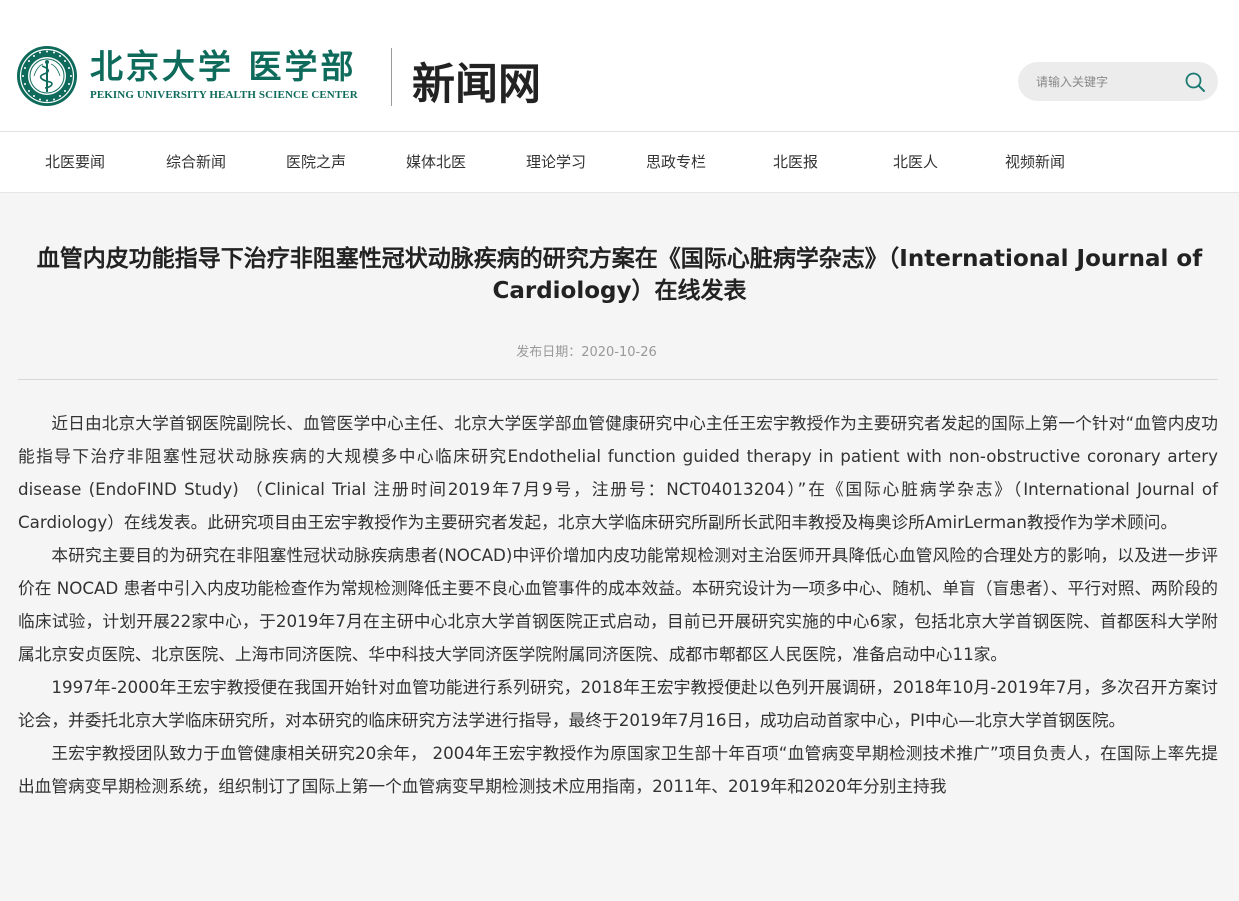 The width and height of the screenshot is (1239, 901). I want to click on search-box, so click(1118, 81).